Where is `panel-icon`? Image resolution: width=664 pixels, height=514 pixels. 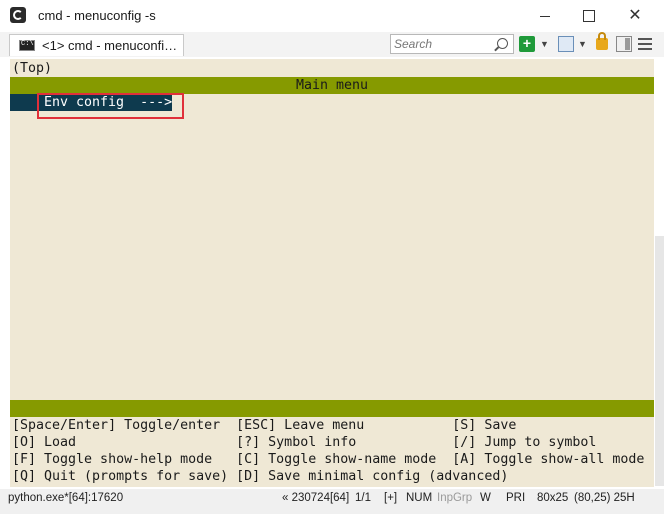 panel-icon is located at coordinates (624, 44).